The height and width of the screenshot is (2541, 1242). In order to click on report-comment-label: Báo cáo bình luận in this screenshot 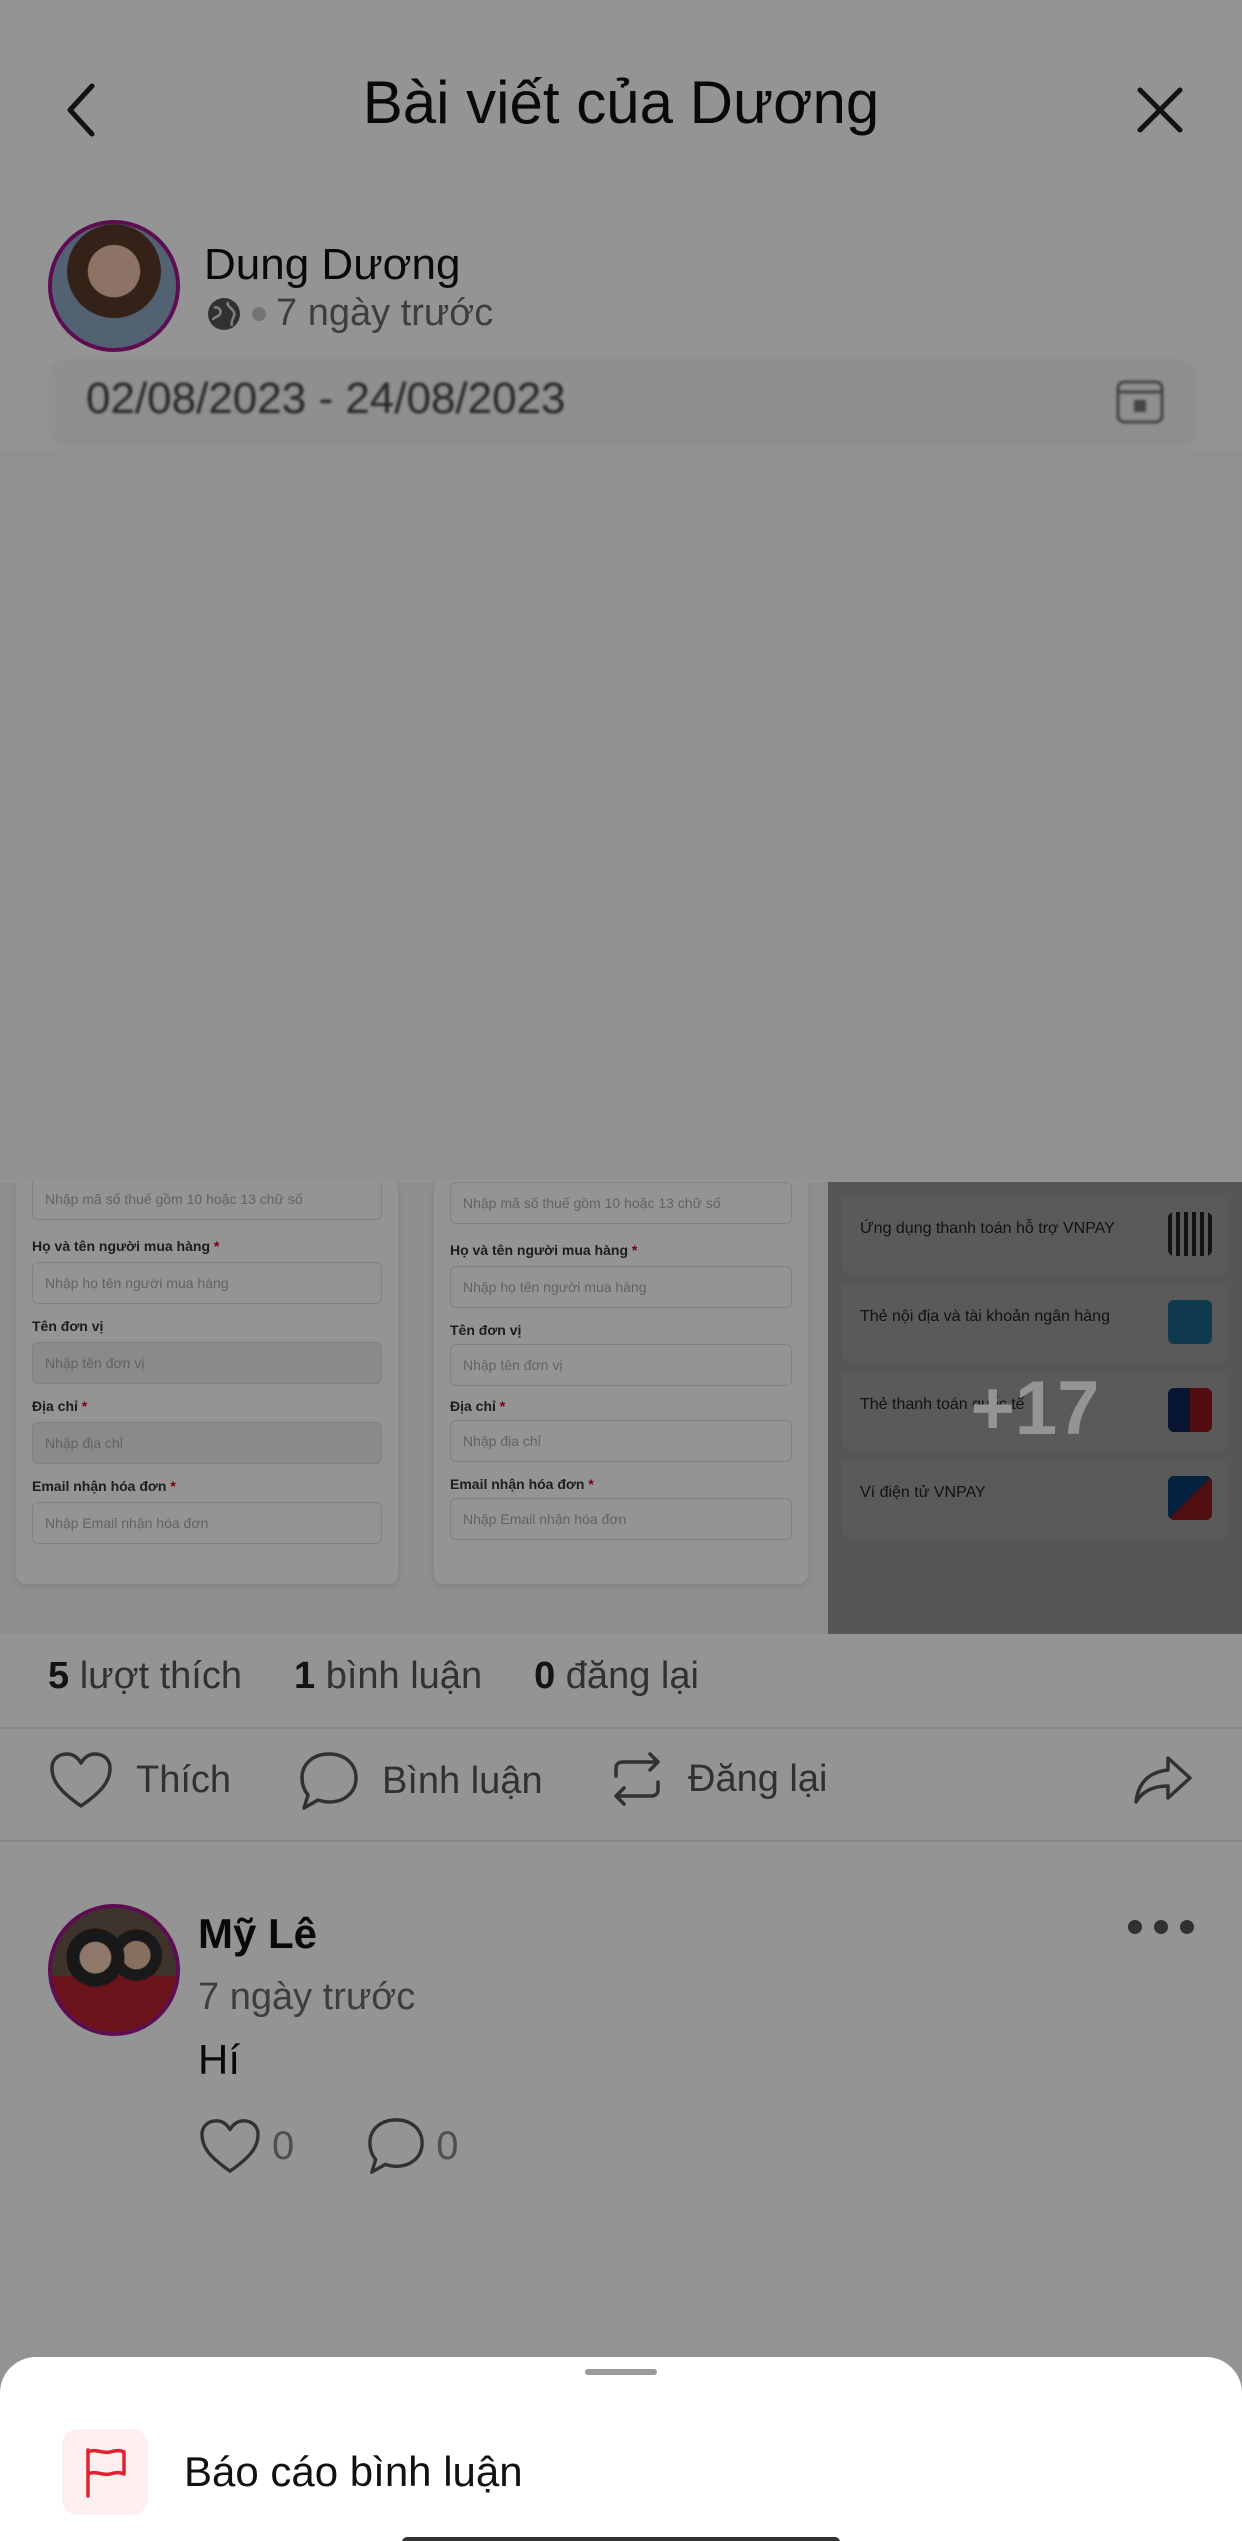, I will do `click(353, 2471)`.